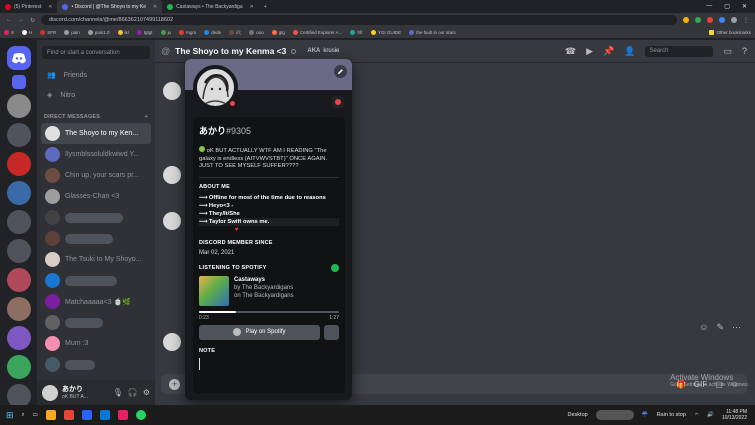 The height and width of the screenshot is (425, 755). Describe the element at coordinates (269, 363) in the screenshot. I see `note-input` at that location.